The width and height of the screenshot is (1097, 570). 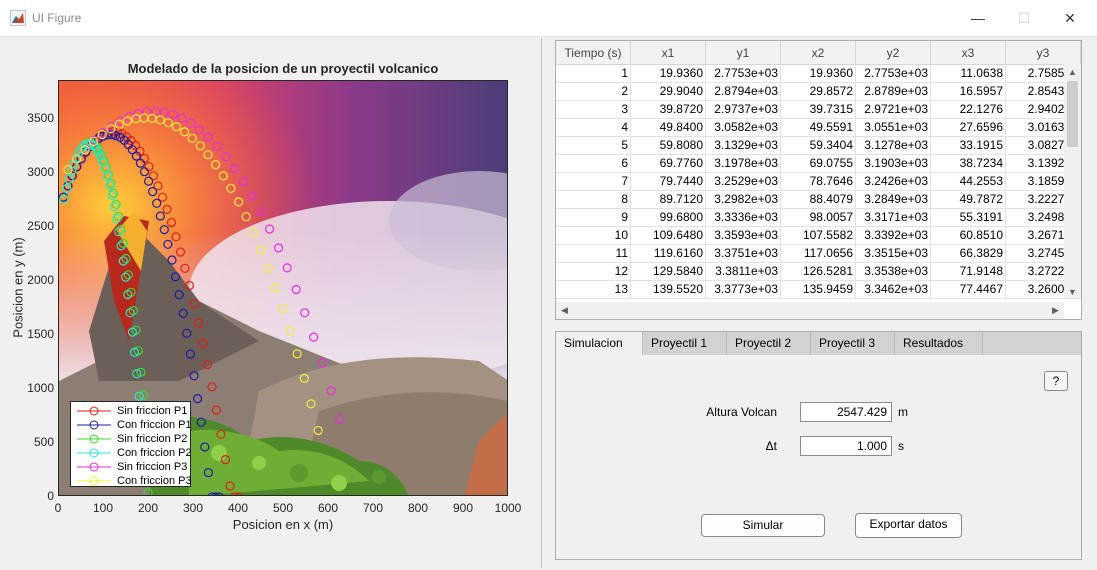 I want to click on table-cell: 60.8510, so click(x=968, y=235).